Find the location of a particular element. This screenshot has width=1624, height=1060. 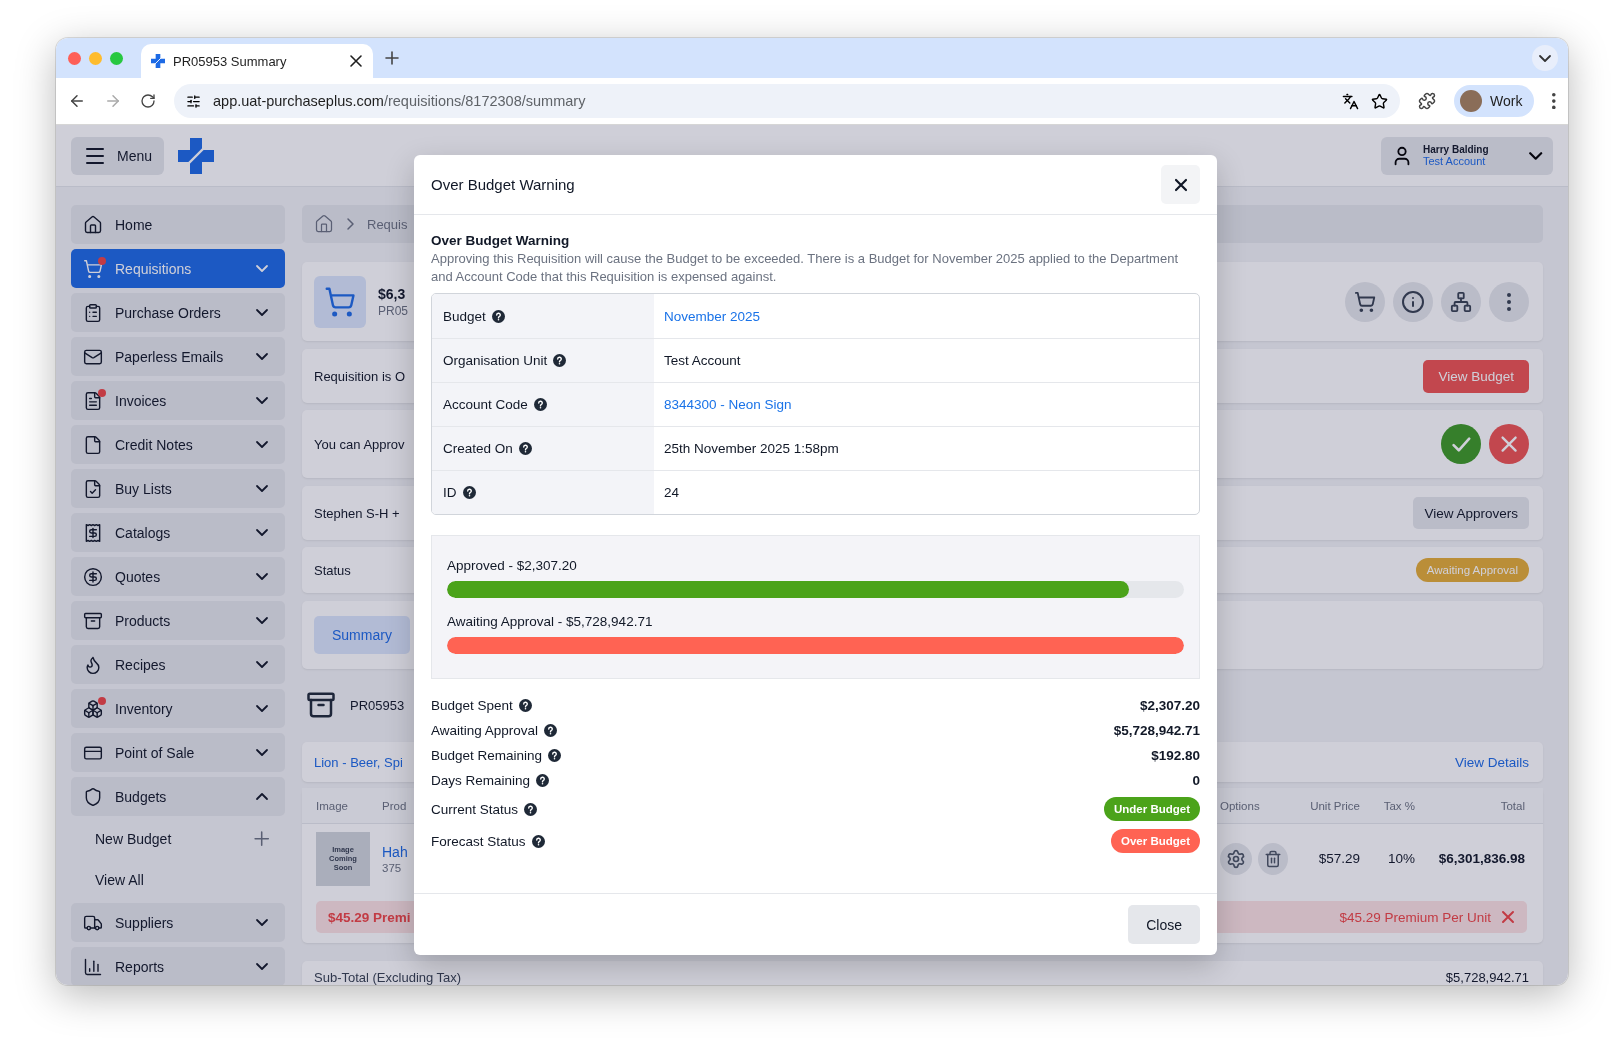

extensions-button is located at coordinates (1427, 101).